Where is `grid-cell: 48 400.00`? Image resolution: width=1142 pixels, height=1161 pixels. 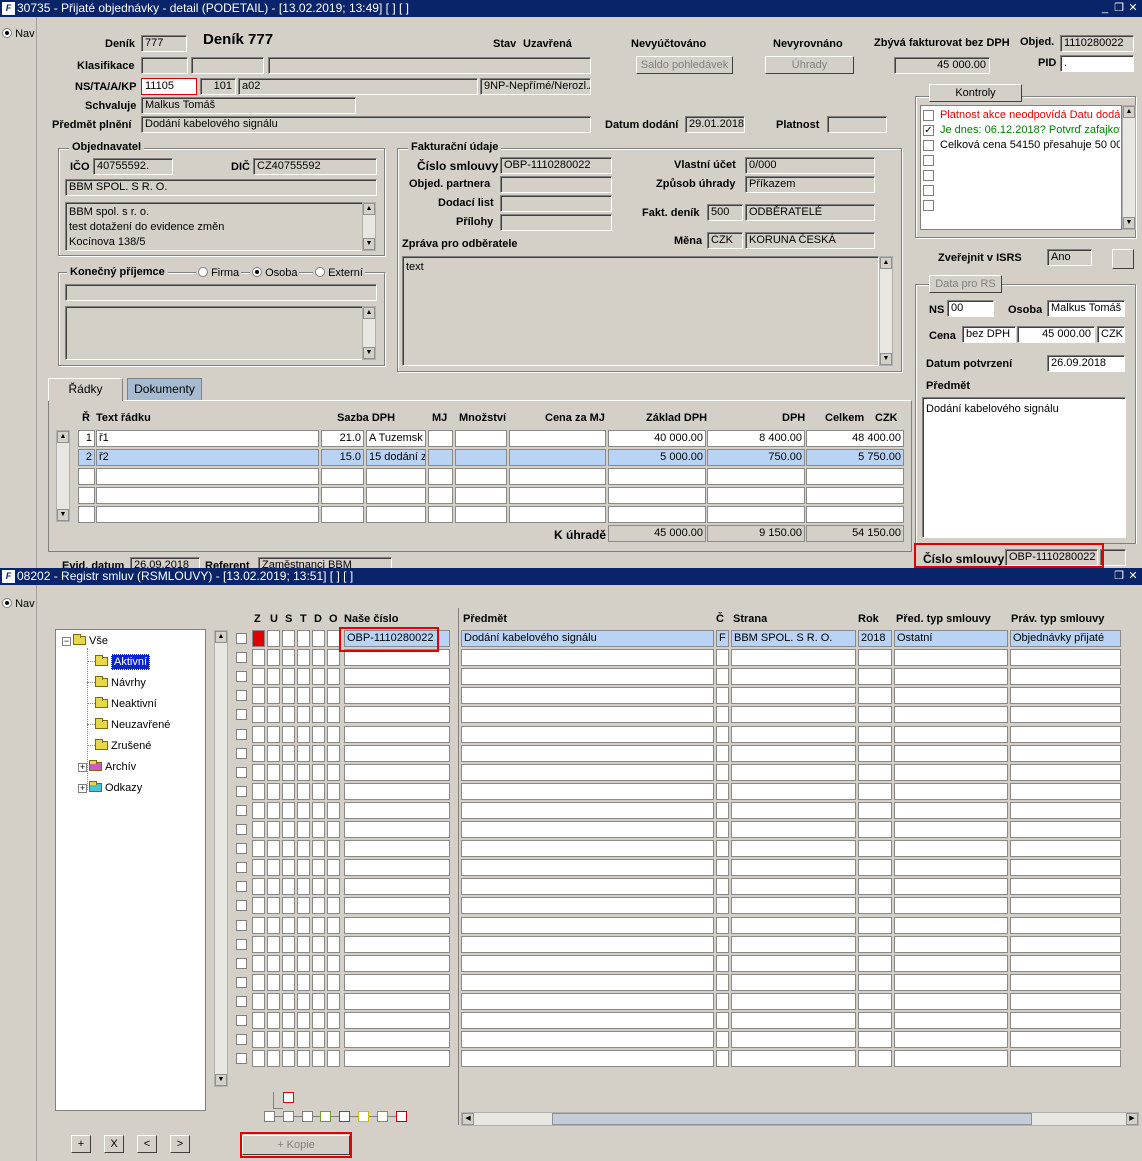
grid-cell: 48 400.00 is located at coordinates (855, 438).